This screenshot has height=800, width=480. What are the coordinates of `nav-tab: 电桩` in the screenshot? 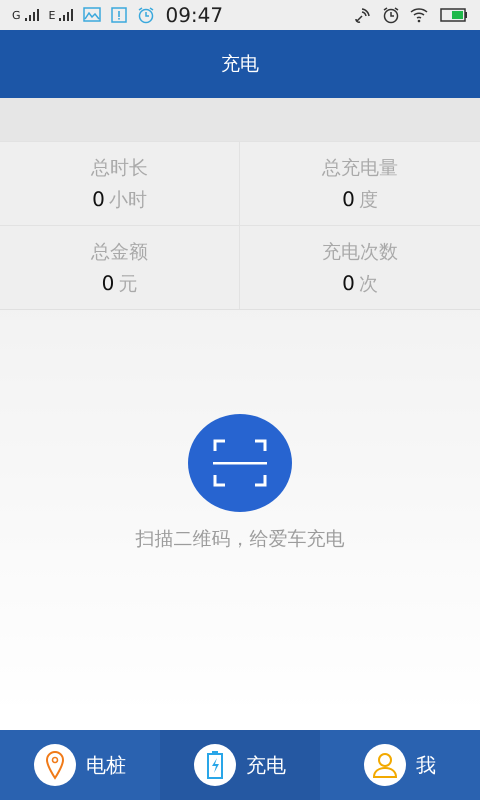 It's located at (80, 765).